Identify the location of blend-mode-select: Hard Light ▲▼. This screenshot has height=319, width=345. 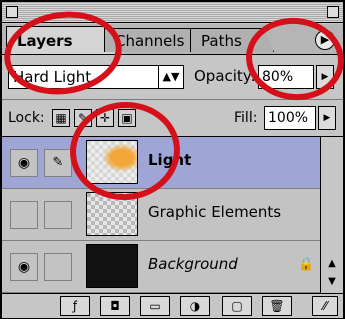
(96, 77).